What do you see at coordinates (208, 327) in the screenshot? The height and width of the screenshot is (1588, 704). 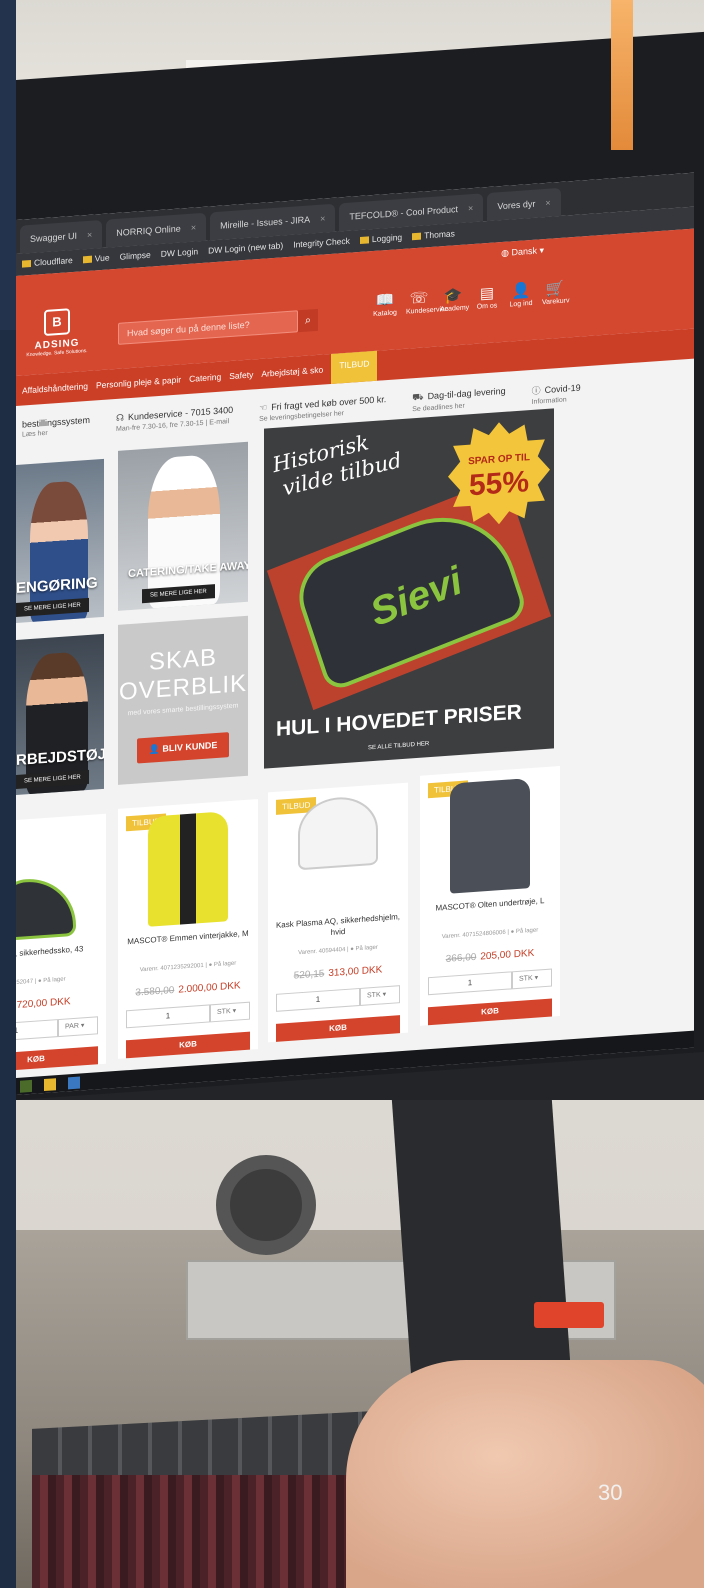 I see `search-input: Hvad søger du på denne liste?` at bounding box center [208, 327].